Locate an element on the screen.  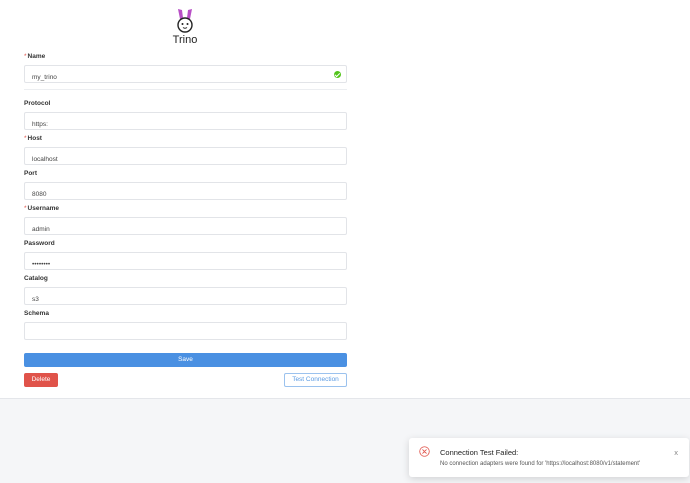
password-label: Password is located at coordinates (39, 243).